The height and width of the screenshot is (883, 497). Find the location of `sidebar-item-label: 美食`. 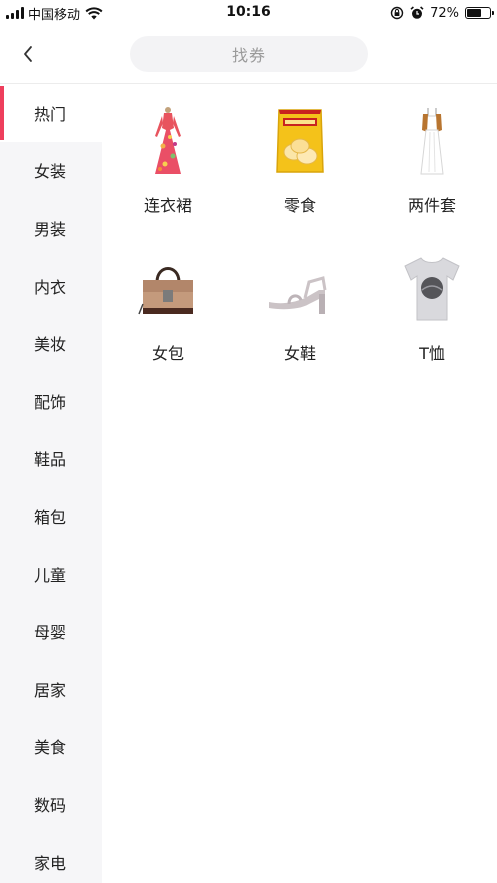

sidebar-item-label: 美食 is located at coordinates (50, 748).